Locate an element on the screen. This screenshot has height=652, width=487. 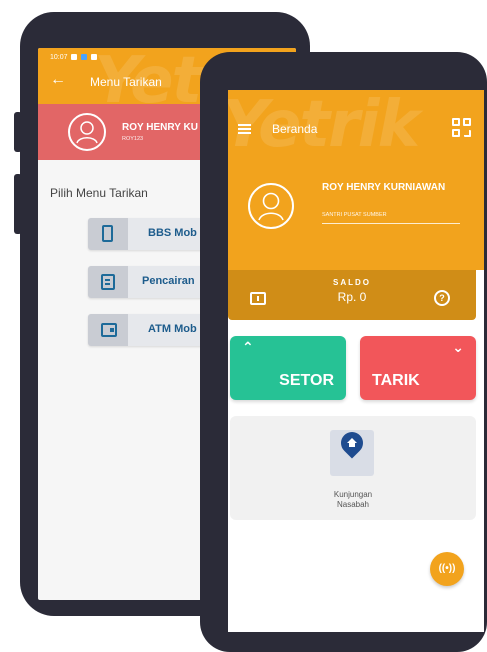
help-icon: ? is located at coordinates (442, 298).